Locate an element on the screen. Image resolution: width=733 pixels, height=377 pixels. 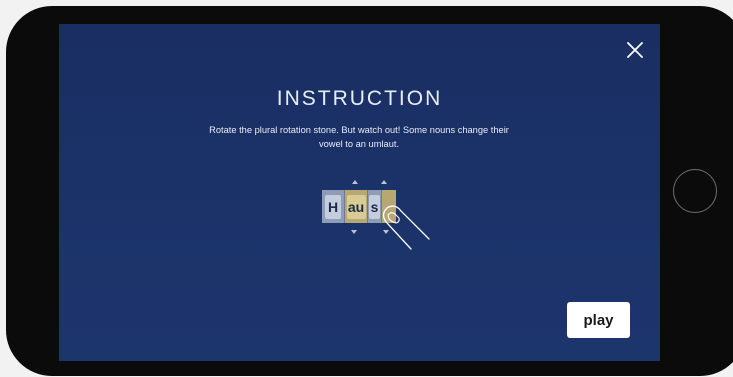
play-button: play is located at coordinates (598, 320).